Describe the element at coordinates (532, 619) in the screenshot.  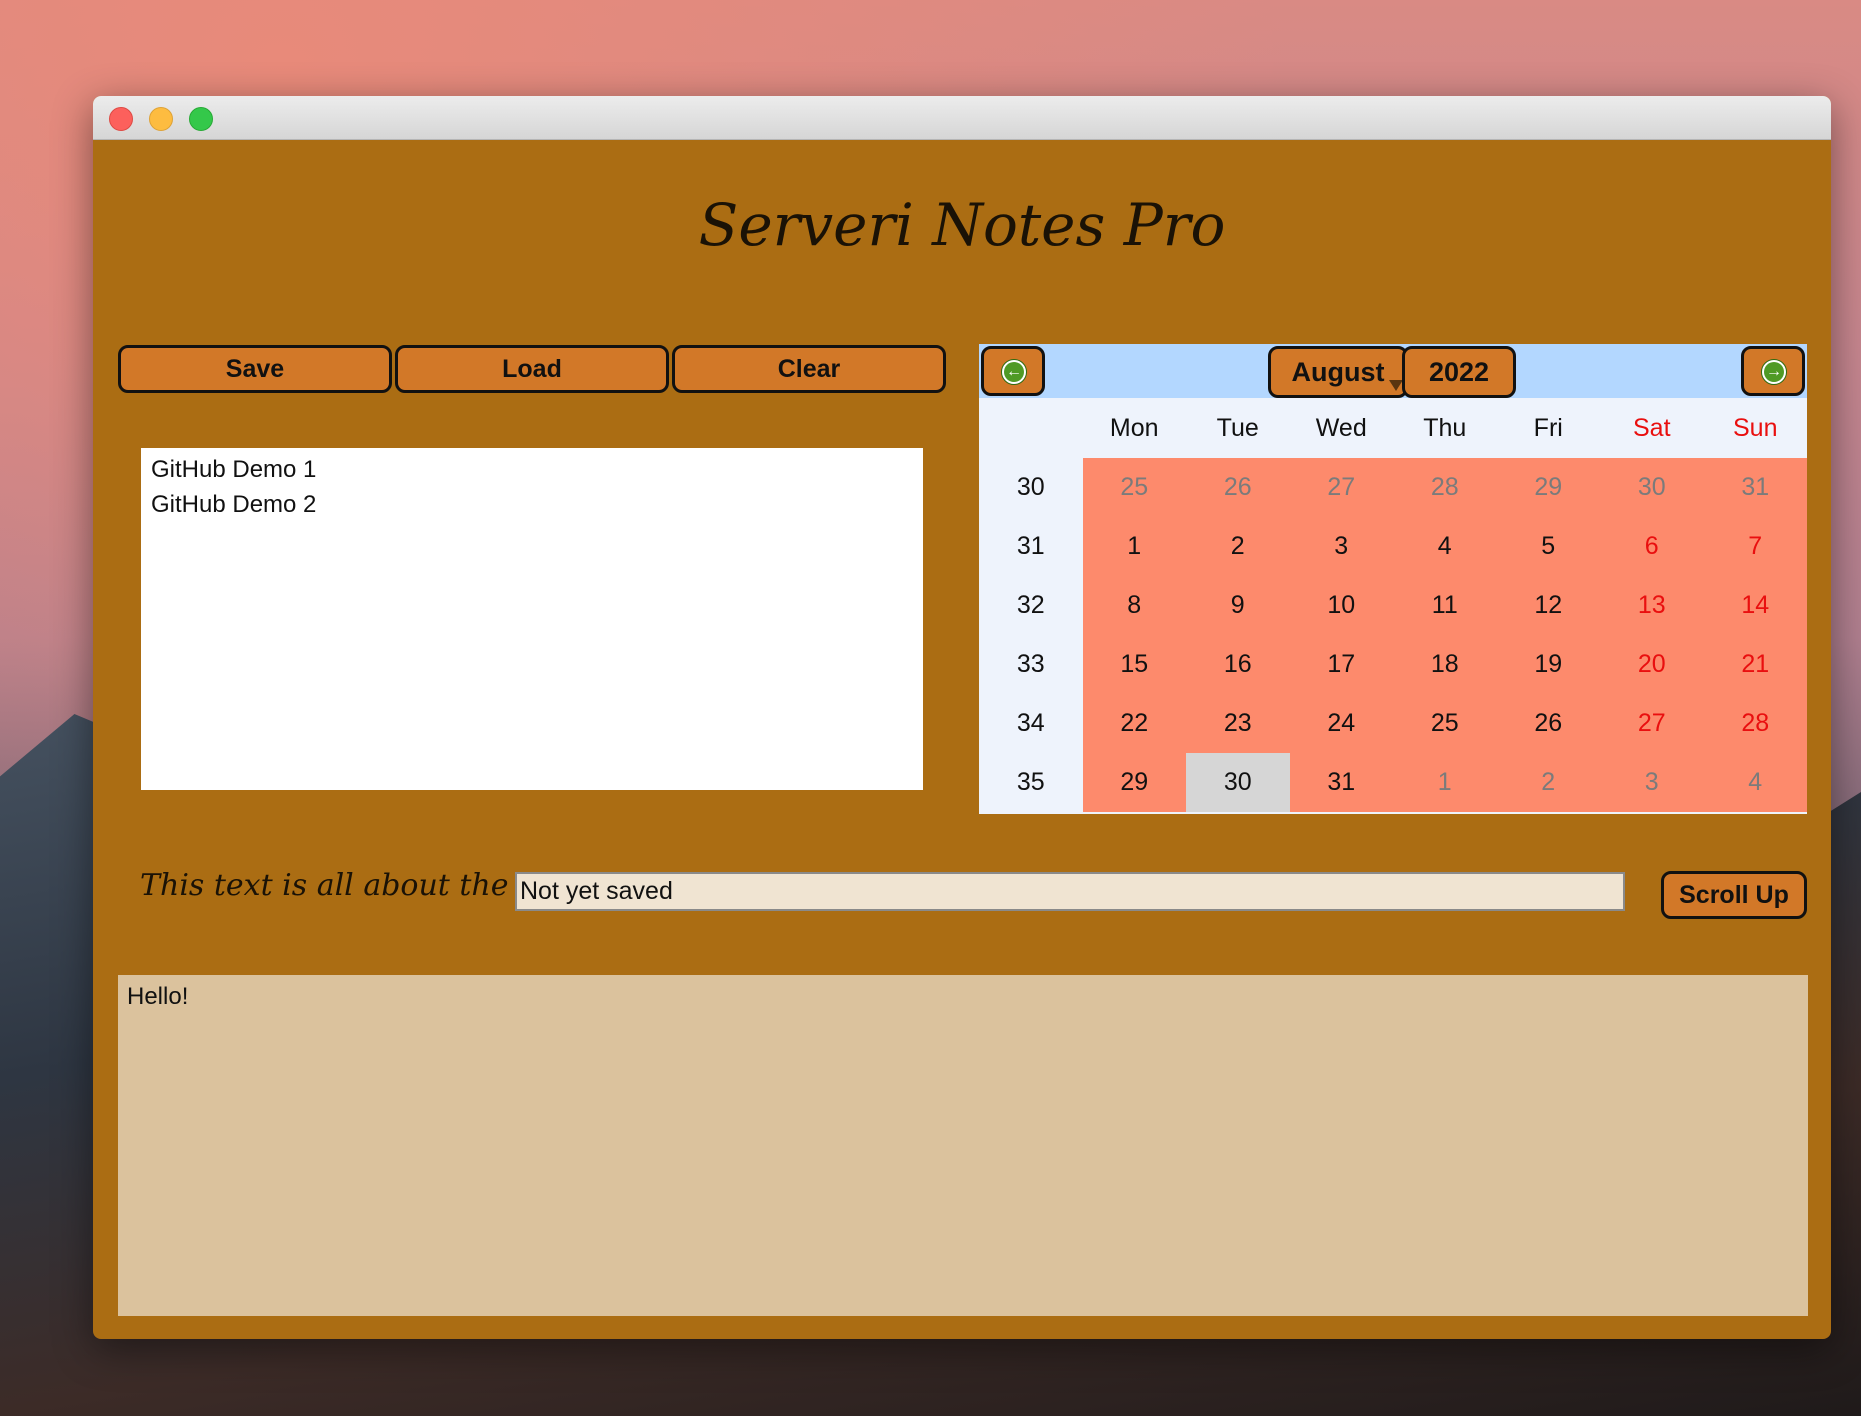
I see `notes-list: GitHub Demo 1 GitHub Demo 2` at that location.